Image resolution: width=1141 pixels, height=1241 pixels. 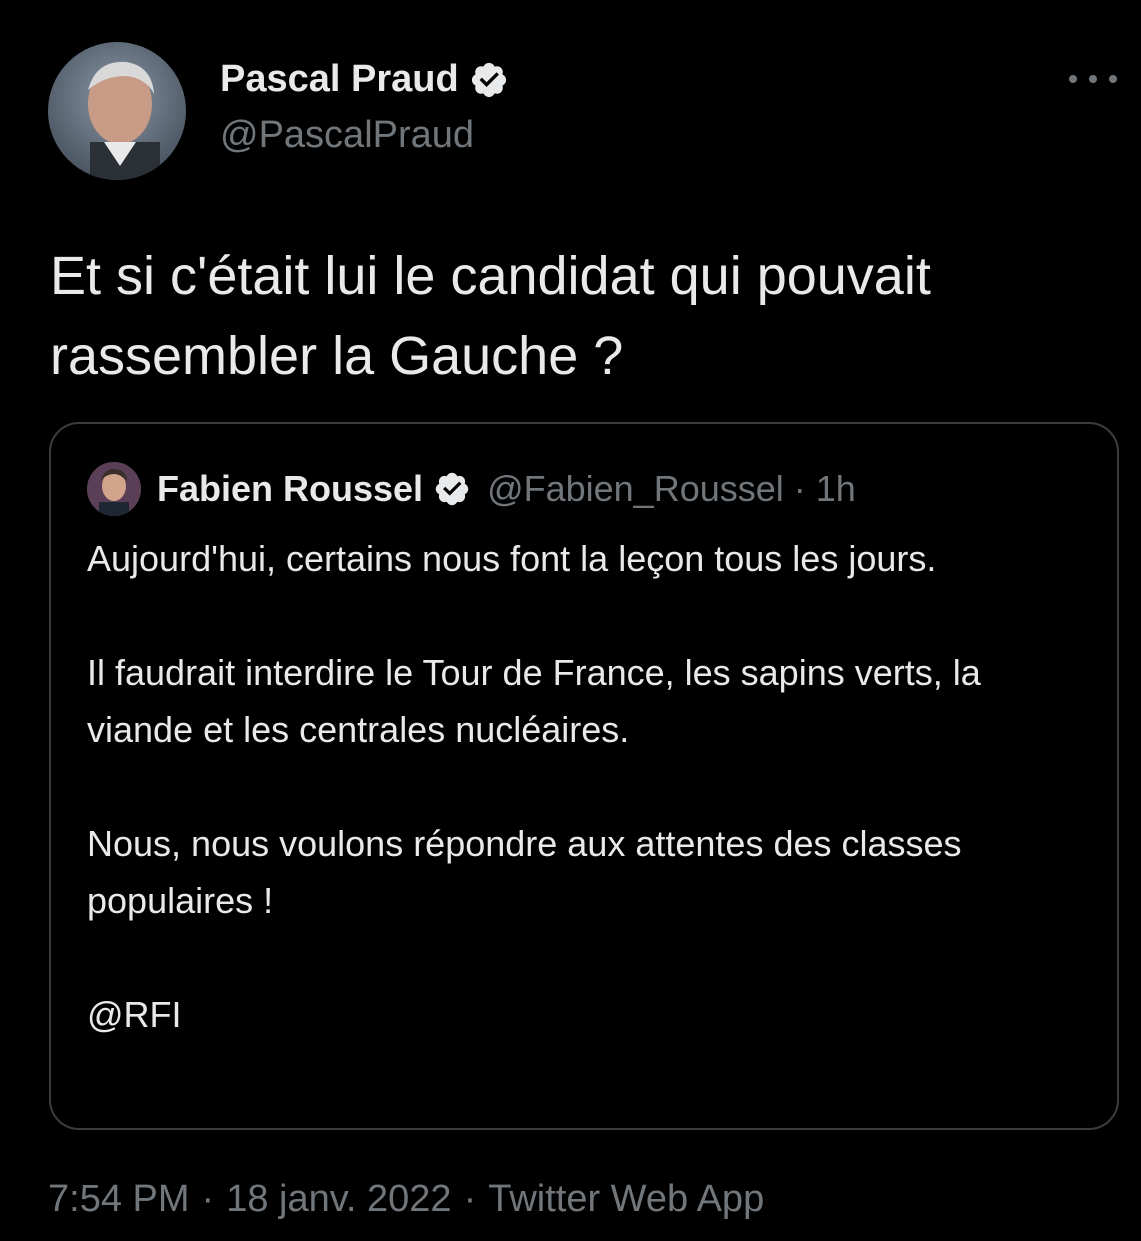 I want to click on more-horizontal-icon, so click(x=1073, y=79).